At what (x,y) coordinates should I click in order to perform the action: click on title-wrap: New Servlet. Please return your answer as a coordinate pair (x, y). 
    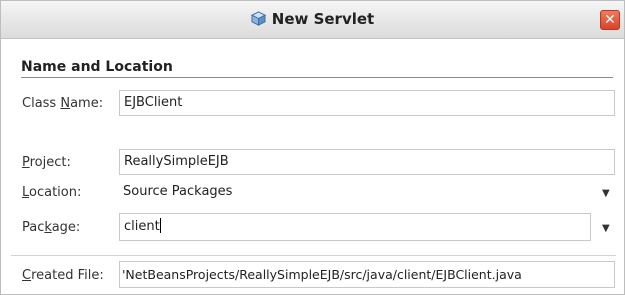
    Looking at the image, I should click on (312, 19).